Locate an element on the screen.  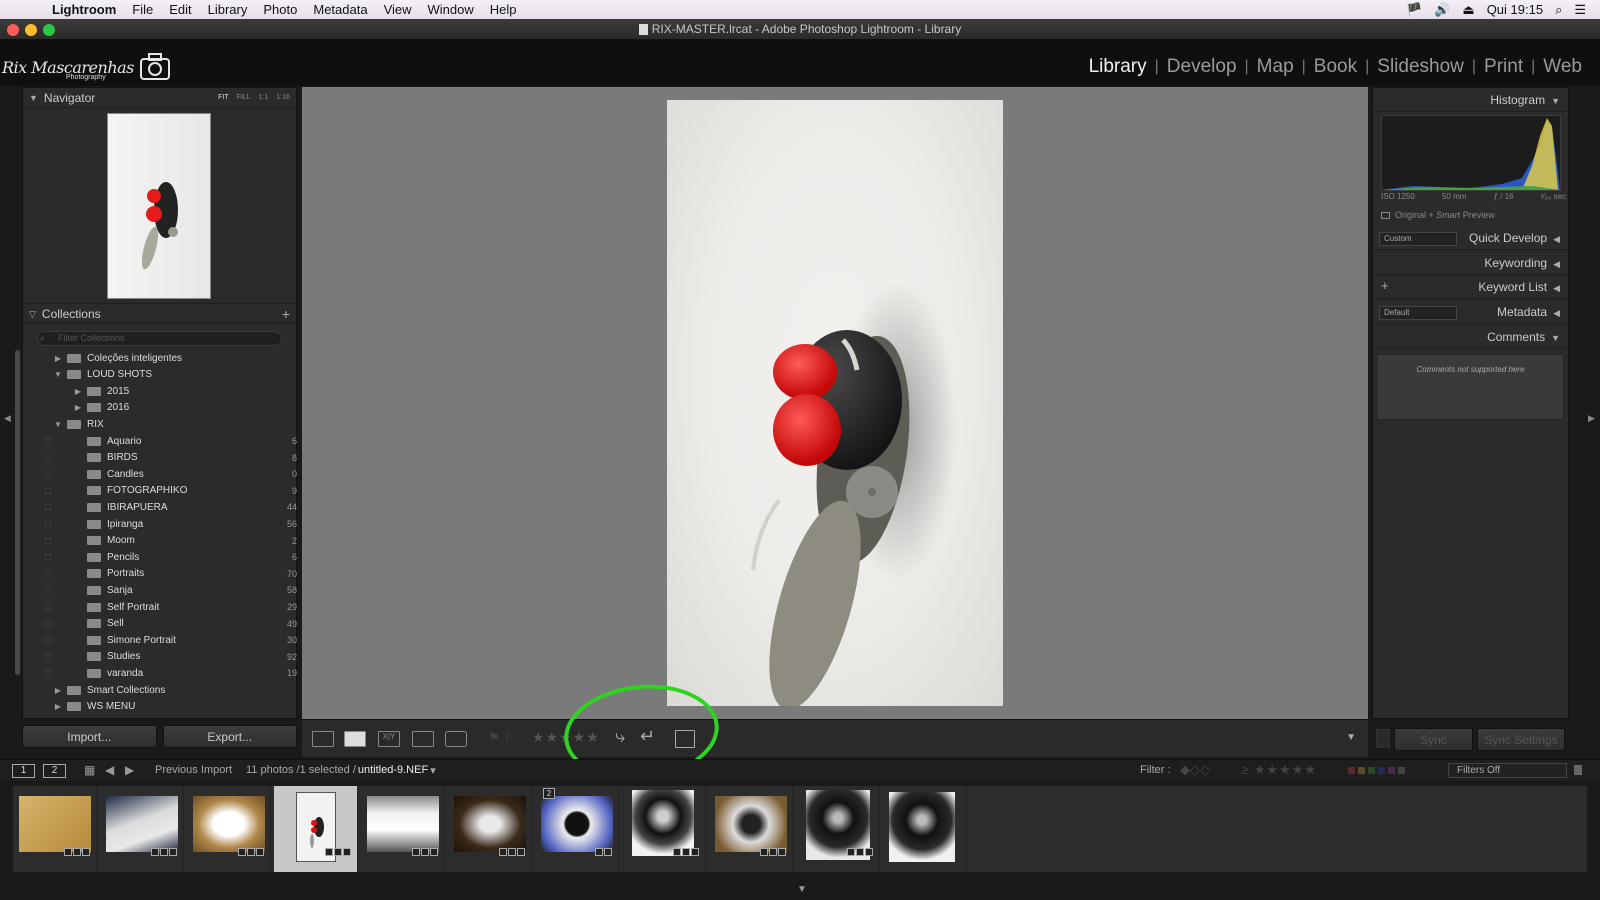
minimize-window-button is located at coordinates (31, 30).